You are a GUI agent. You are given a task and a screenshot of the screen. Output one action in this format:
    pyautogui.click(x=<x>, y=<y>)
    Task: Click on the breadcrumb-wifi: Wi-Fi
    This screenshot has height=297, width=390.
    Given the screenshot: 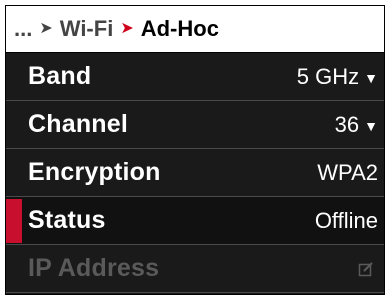 What is the action you would take?
    pyautogui.click(x=87, y=29)
    